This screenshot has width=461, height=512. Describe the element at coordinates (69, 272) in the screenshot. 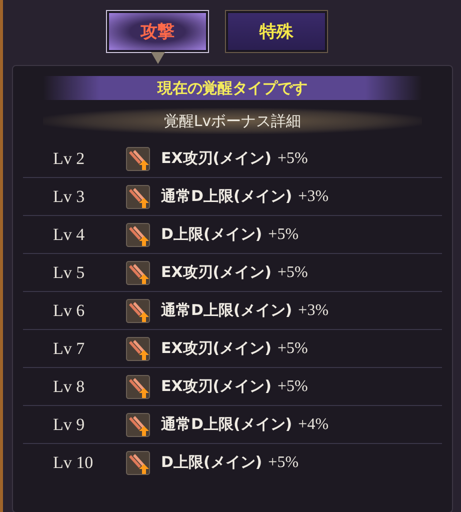

I see `level-label: Lv 5` at that location.